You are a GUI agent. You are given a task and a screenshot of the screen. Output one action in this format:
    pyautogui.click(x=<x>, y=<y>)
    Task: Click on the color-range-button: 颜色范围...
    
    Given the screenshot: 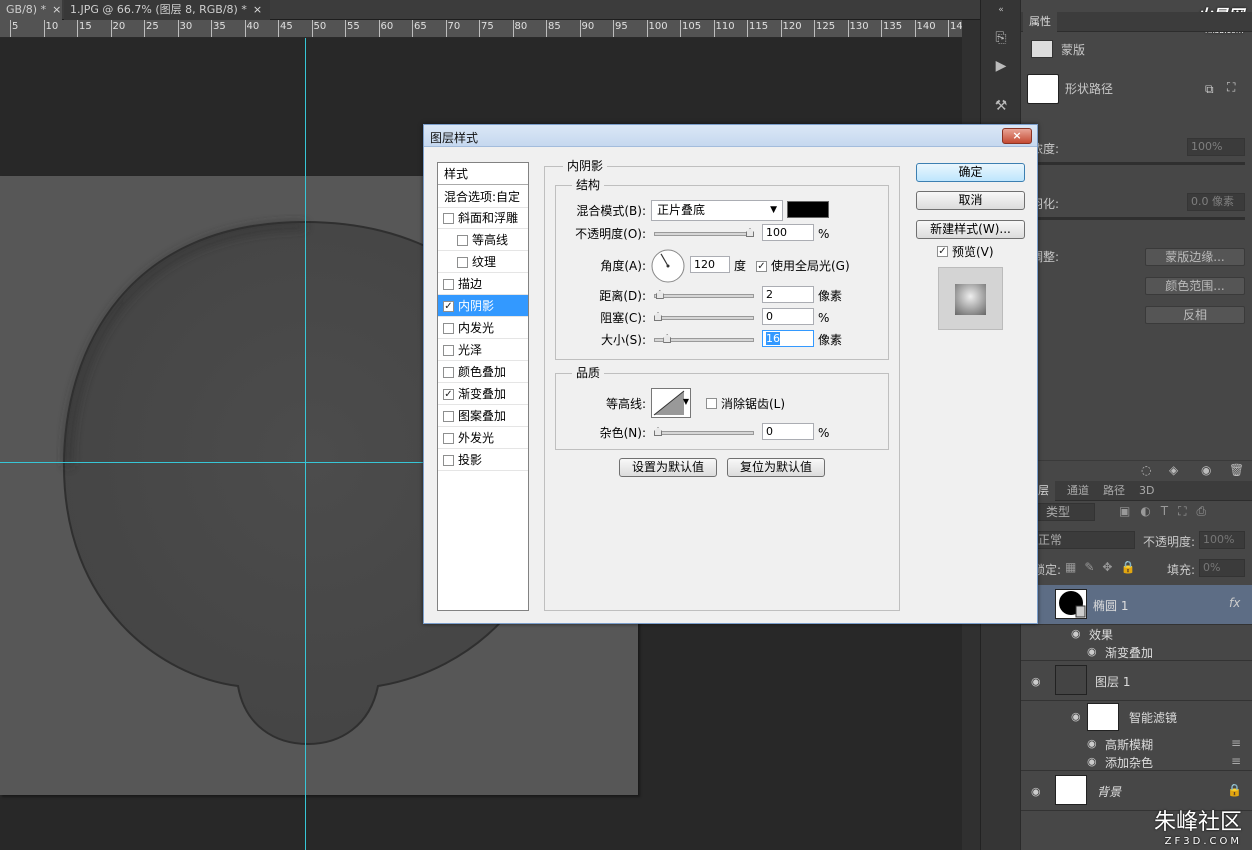 What is the action you would take?
    pyautogui.click(x=1195, y=286)
    